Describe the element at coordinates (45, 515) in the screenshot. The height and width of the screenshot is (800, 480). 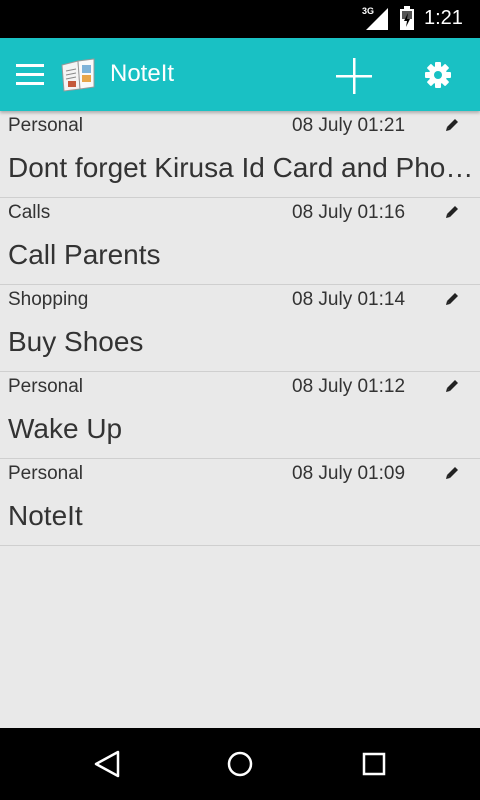
I see `note-title: NoteIt` at that location.